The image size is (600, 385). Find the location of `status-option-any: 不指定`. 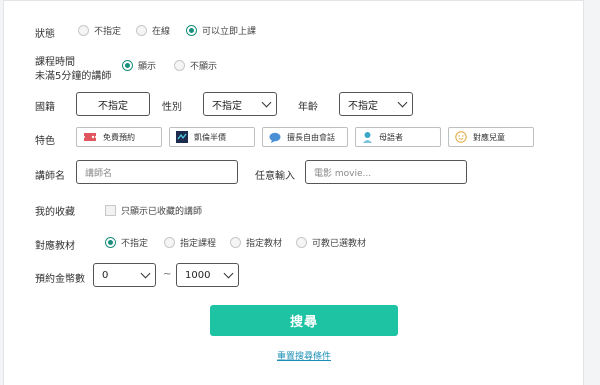

status-option-any: 不指定 is located at coordinates (99, 30).